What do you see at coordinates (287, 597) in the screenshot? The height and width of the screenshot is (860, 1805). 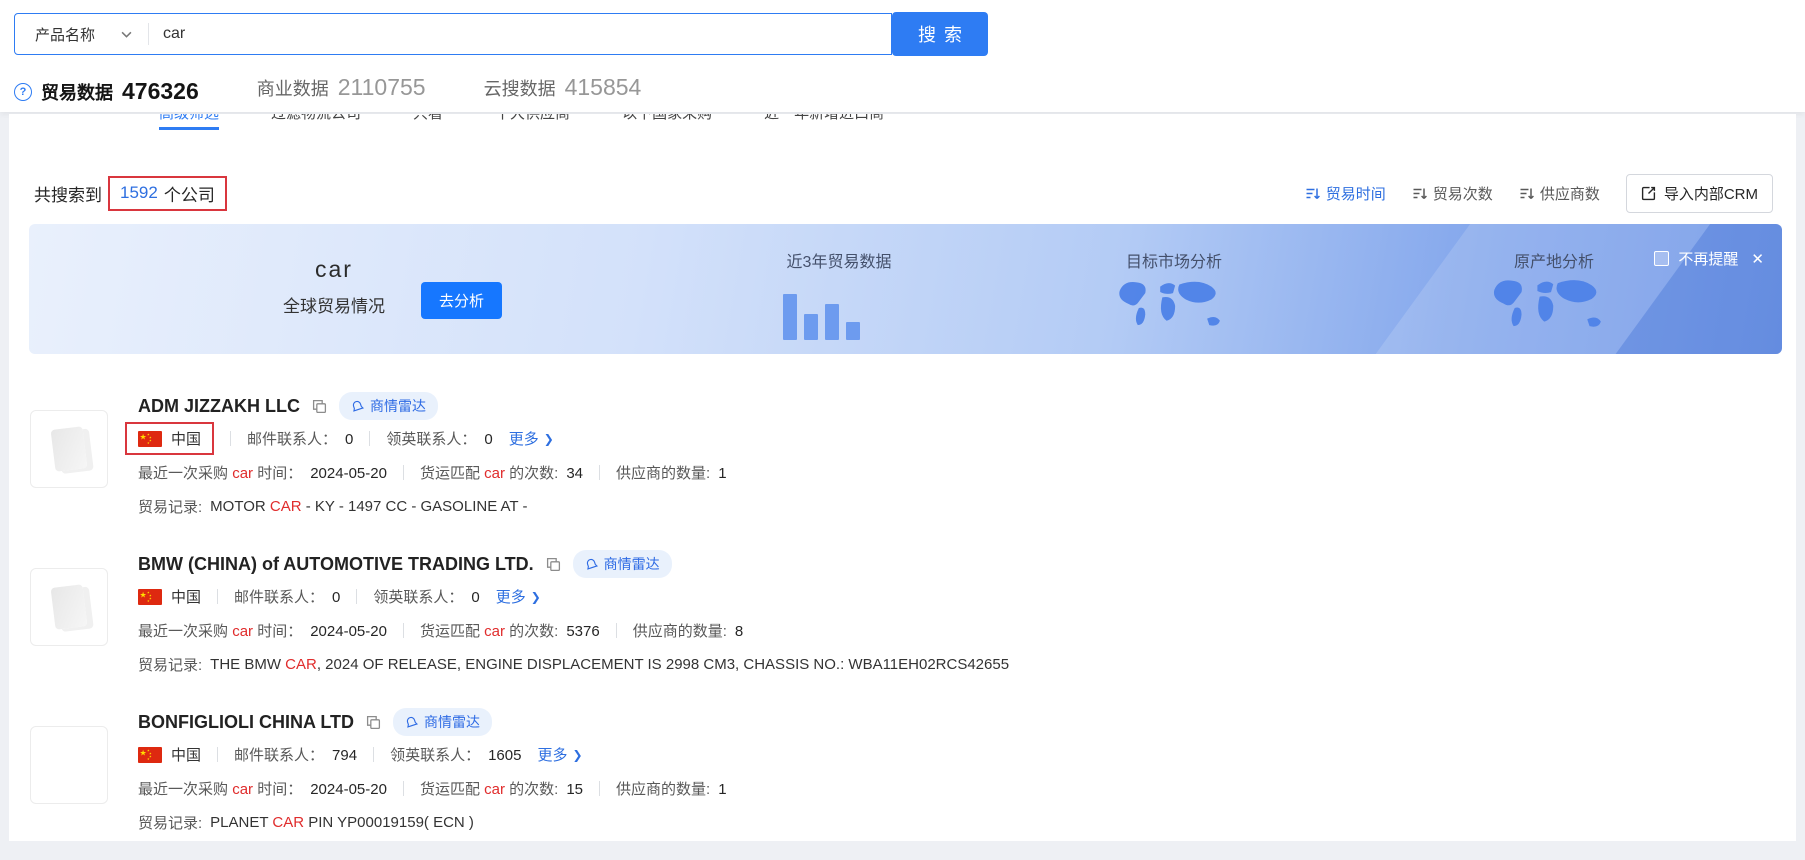 I see `email-contacts-stat: 邮件联系人： 0` at bounding box center [287, 597].